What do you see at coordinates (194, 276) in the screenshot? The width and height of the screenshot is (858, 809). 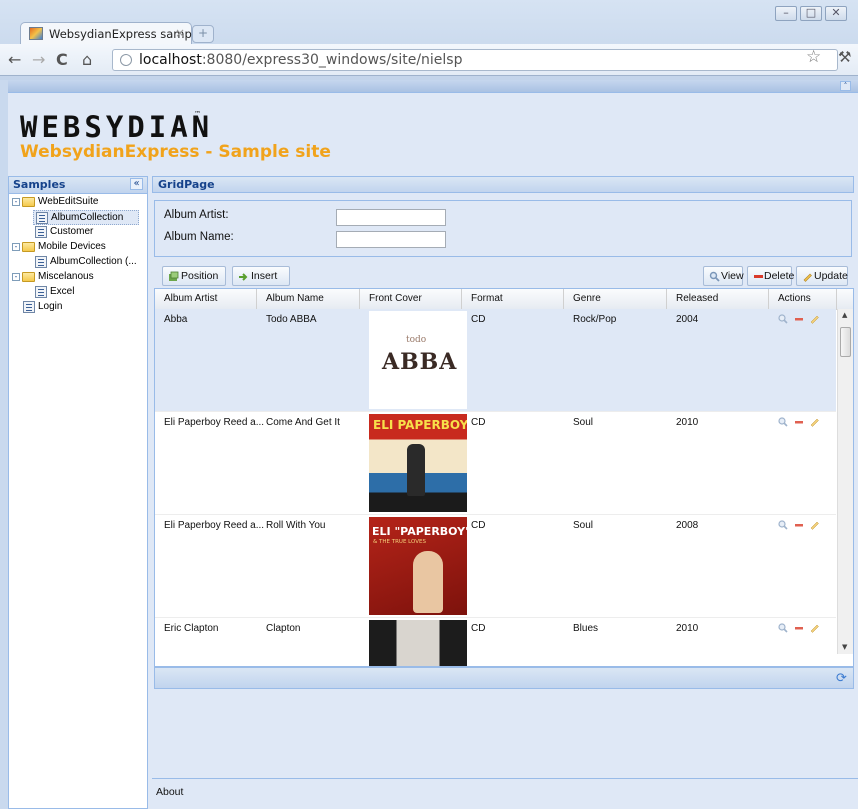 I see `position-button: Position` at bounding box center [194, 276].